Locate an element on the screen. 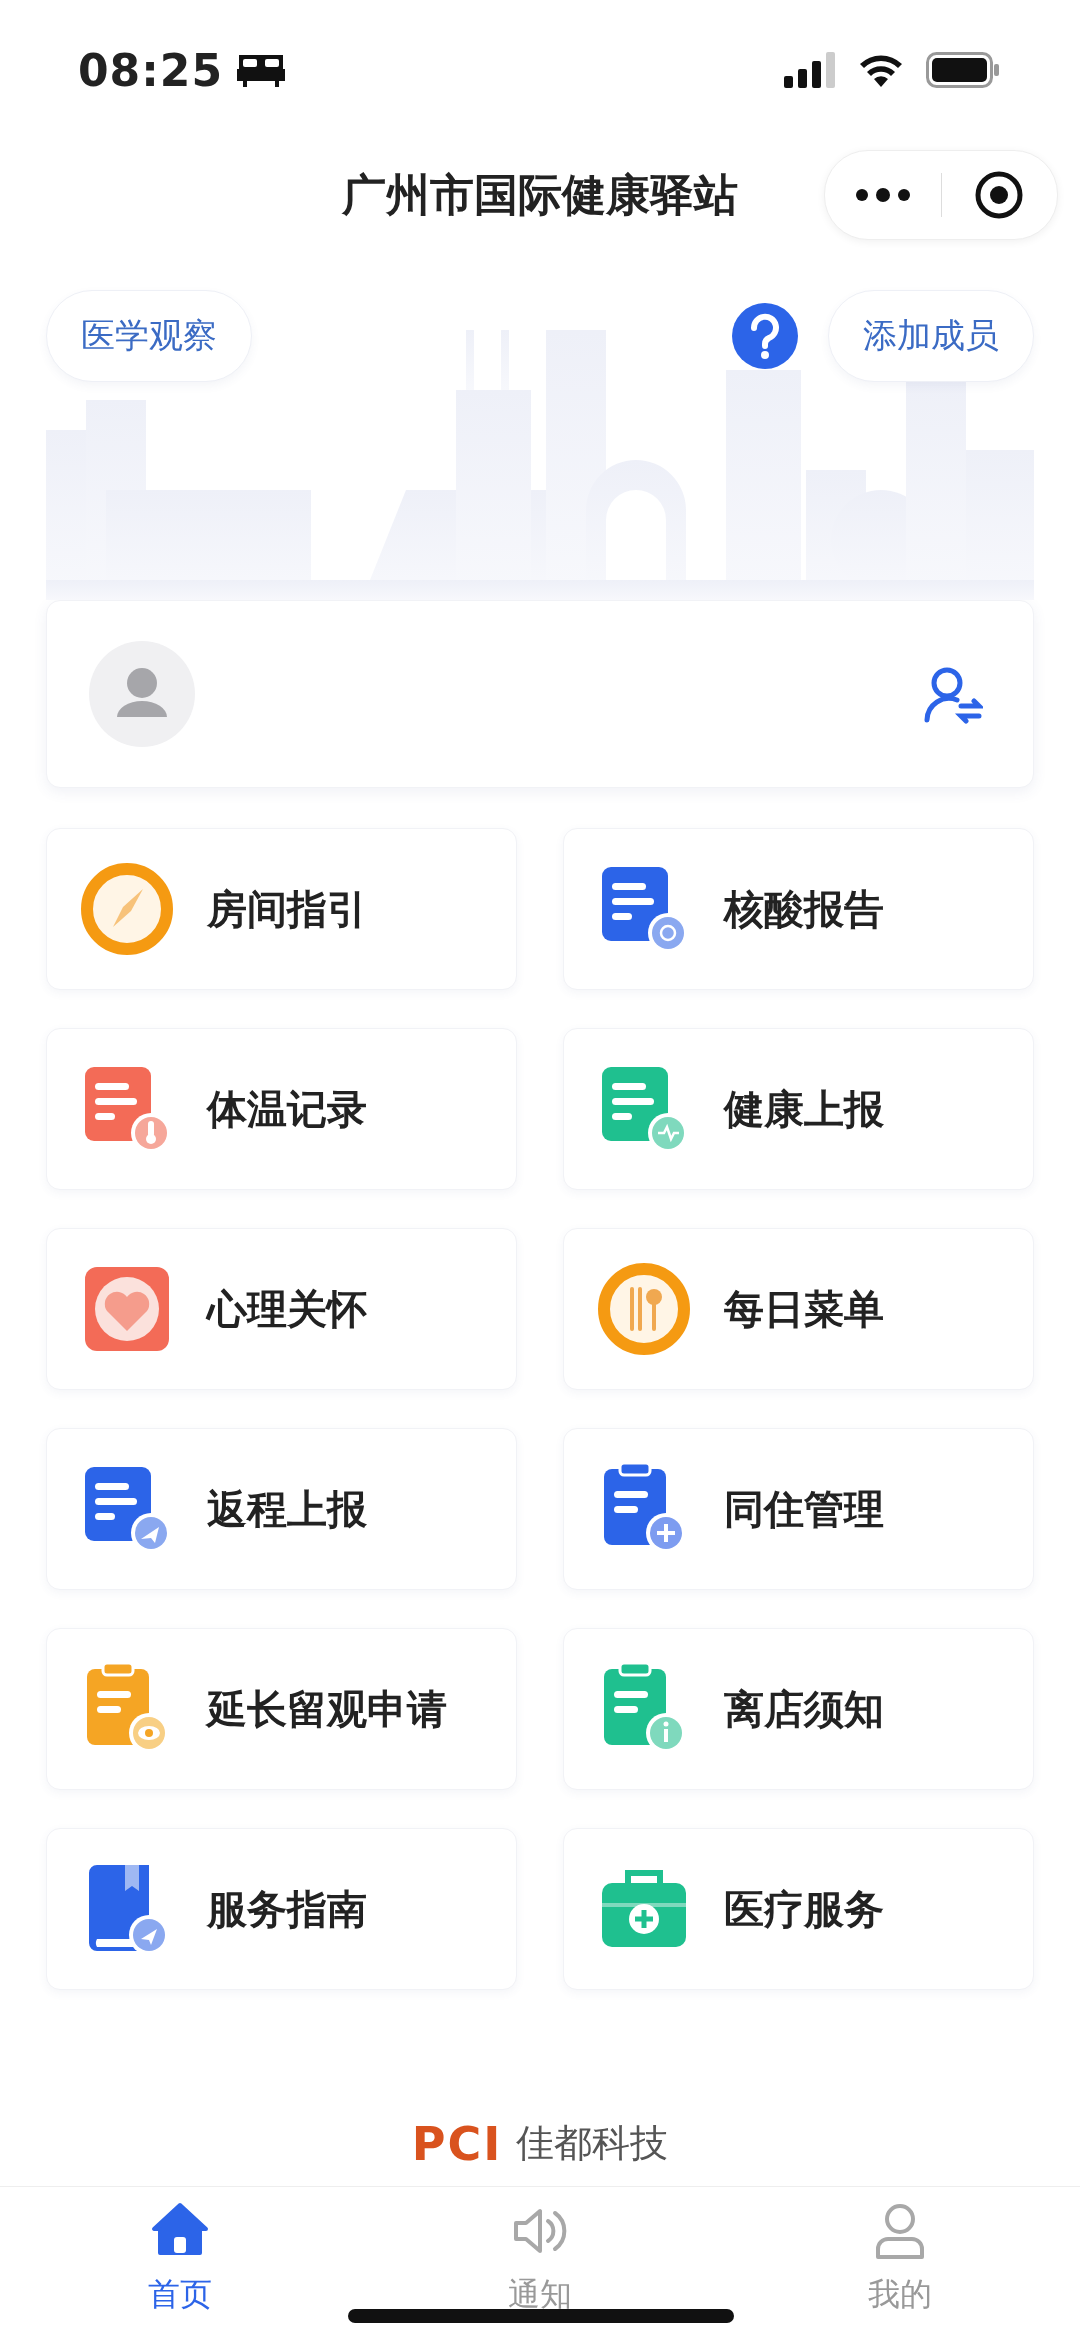 This screenshot has height=2337, width=1080. service-label: 健康上报 is located at coordinates (804, 1109).